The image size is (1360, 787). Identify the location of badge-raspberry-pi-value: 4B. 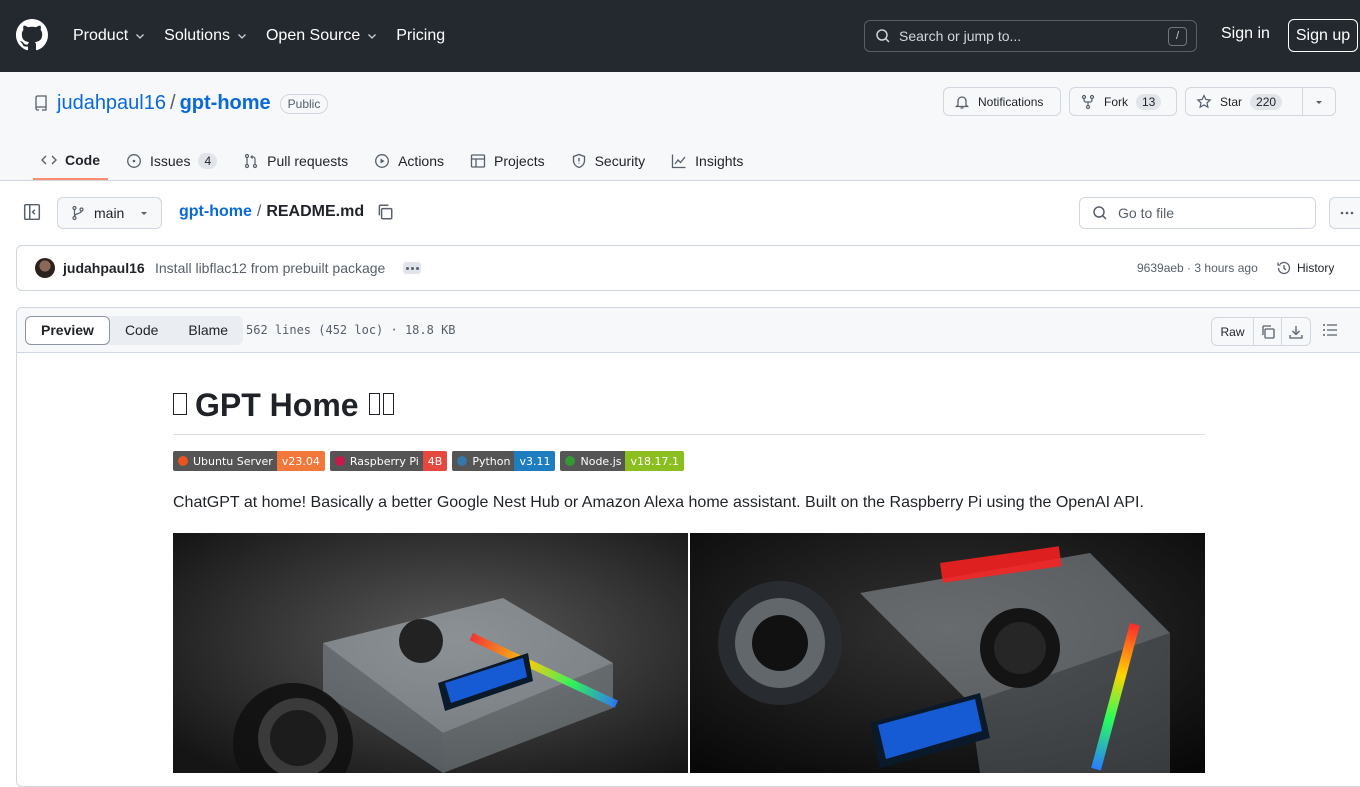
(435, 461).